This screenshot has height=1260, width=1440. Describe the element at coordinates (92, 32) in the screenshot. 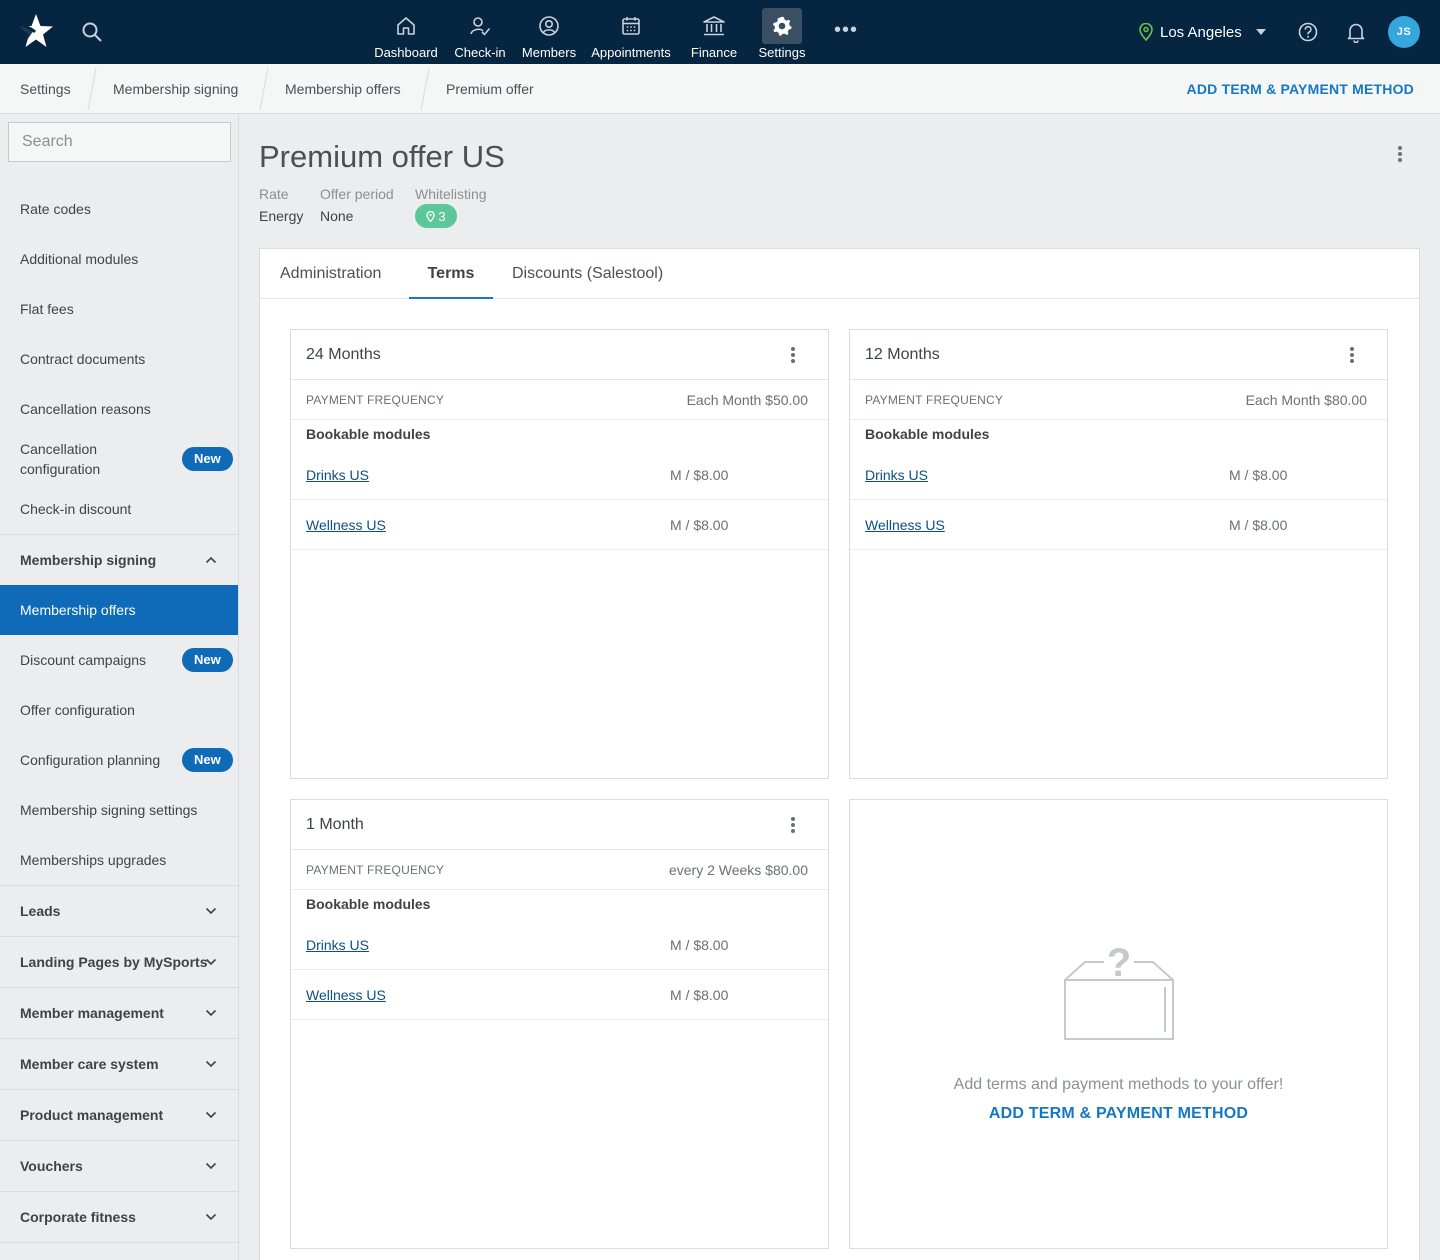

I see `search-icon` at that location.